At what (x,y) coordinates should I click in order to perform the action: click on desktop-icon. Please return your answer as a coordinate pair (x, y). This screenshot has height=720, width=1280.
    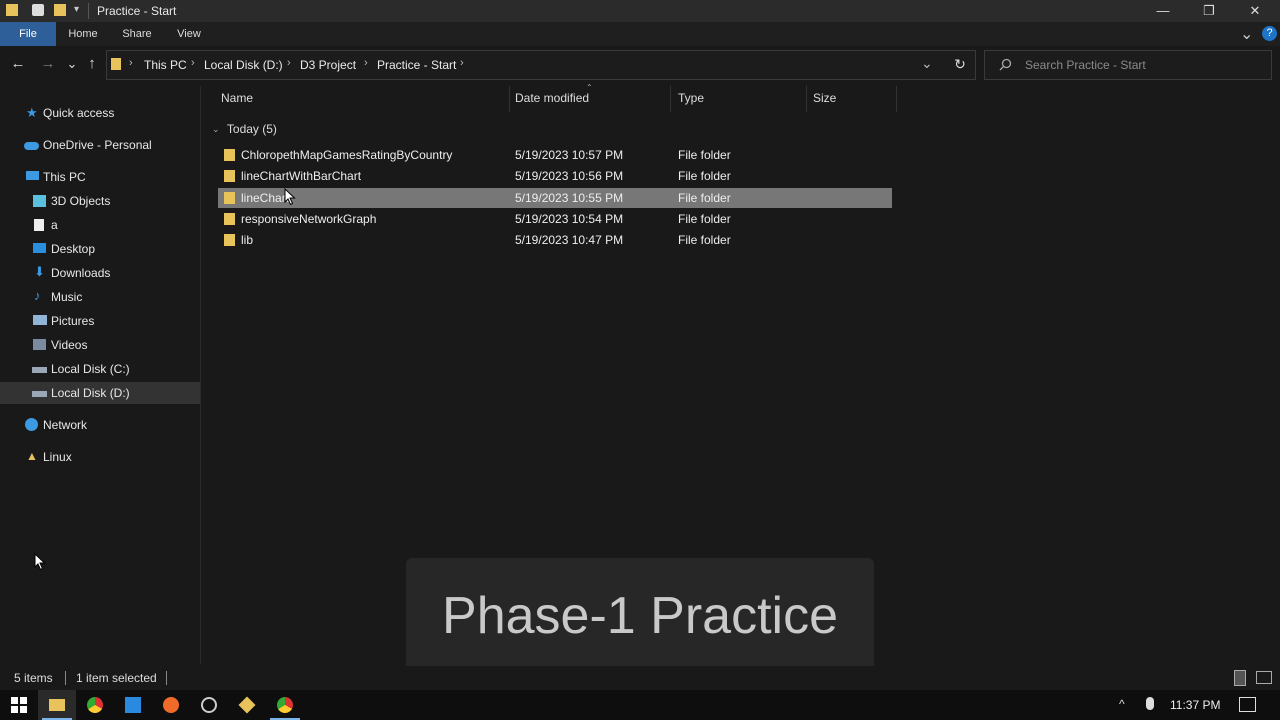
    Looking at the image, I should click on (39, 248).